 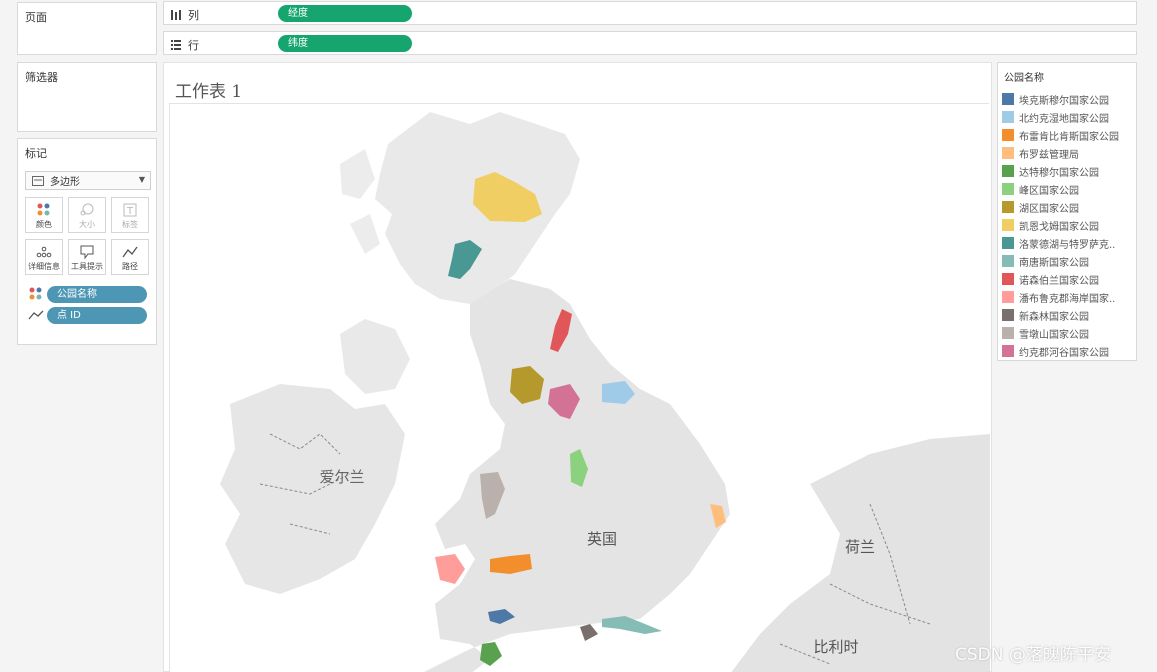 What do you see at coordinates (44, 224) in the screenshot?
I see `color-button-label: 颜色` at bounding box center [44, 224].